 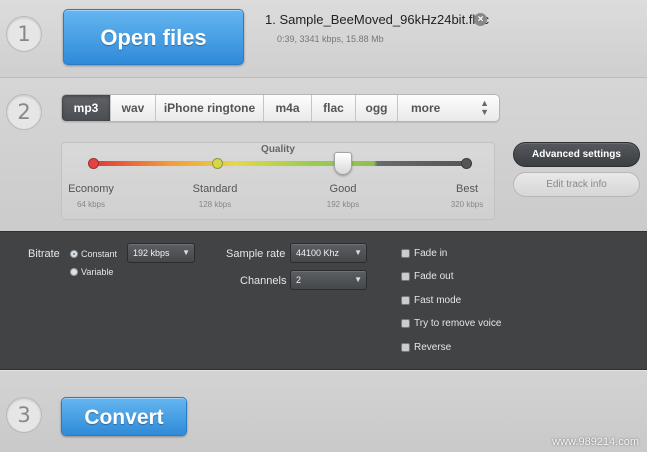 What do you see at coordinates (343, 204) in the screenshot?
I see `quality-kbps-good: 192 kbps` at bounding box center [343, 204].